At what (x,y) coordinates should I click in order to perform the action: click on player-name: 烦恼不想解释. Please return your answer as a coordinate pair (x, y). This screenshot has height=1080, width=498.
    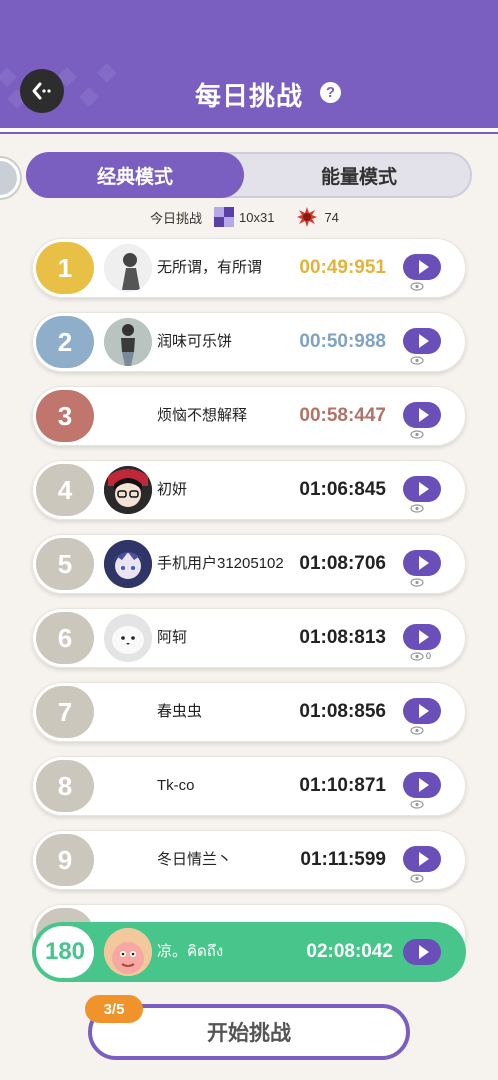
    Looking at the image, I should click on (202, 415).